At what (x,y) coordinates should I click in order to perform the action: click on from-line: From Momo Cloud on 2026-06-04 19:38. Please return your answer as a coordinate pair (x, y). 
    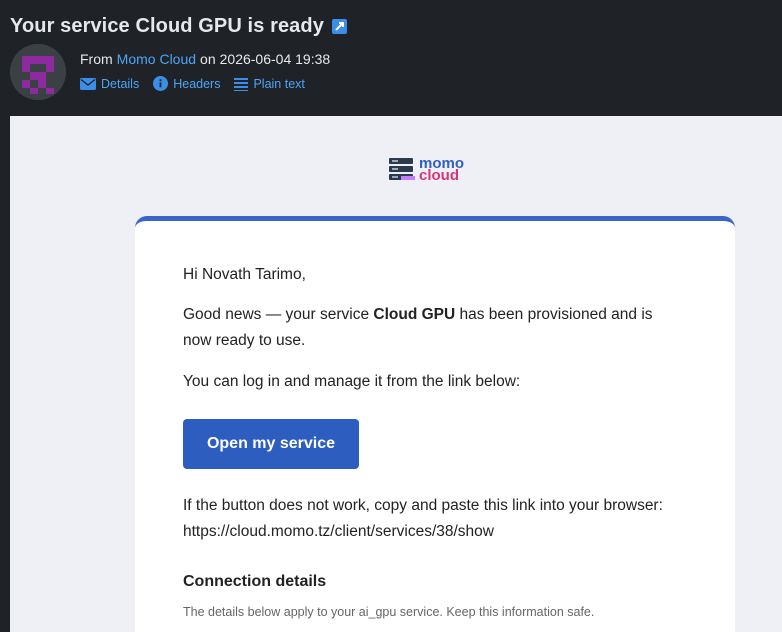
    Looking at the image, I should click on (205, 59).